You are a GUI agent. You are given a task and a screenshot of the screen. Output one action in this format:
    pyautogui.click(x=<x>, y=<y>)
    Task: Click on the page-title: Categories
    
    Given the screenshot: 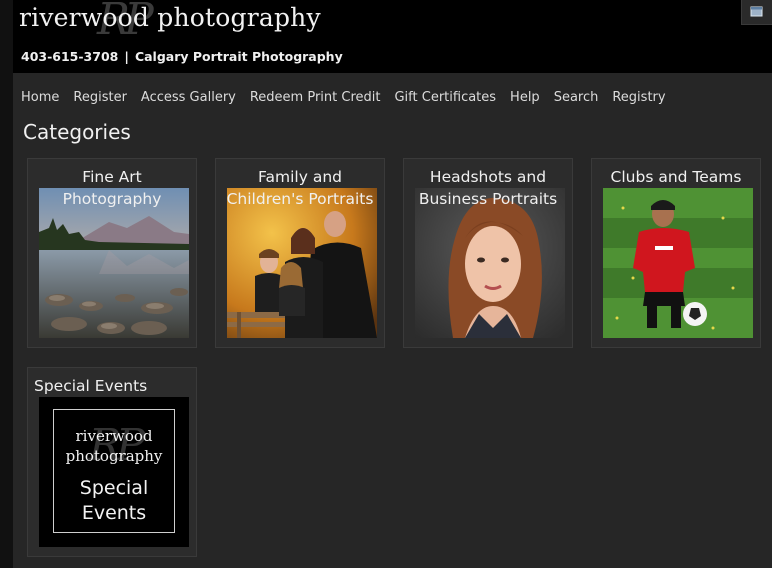 What is the action you would take?
    pyautogui.click(x=77, y=132)
    